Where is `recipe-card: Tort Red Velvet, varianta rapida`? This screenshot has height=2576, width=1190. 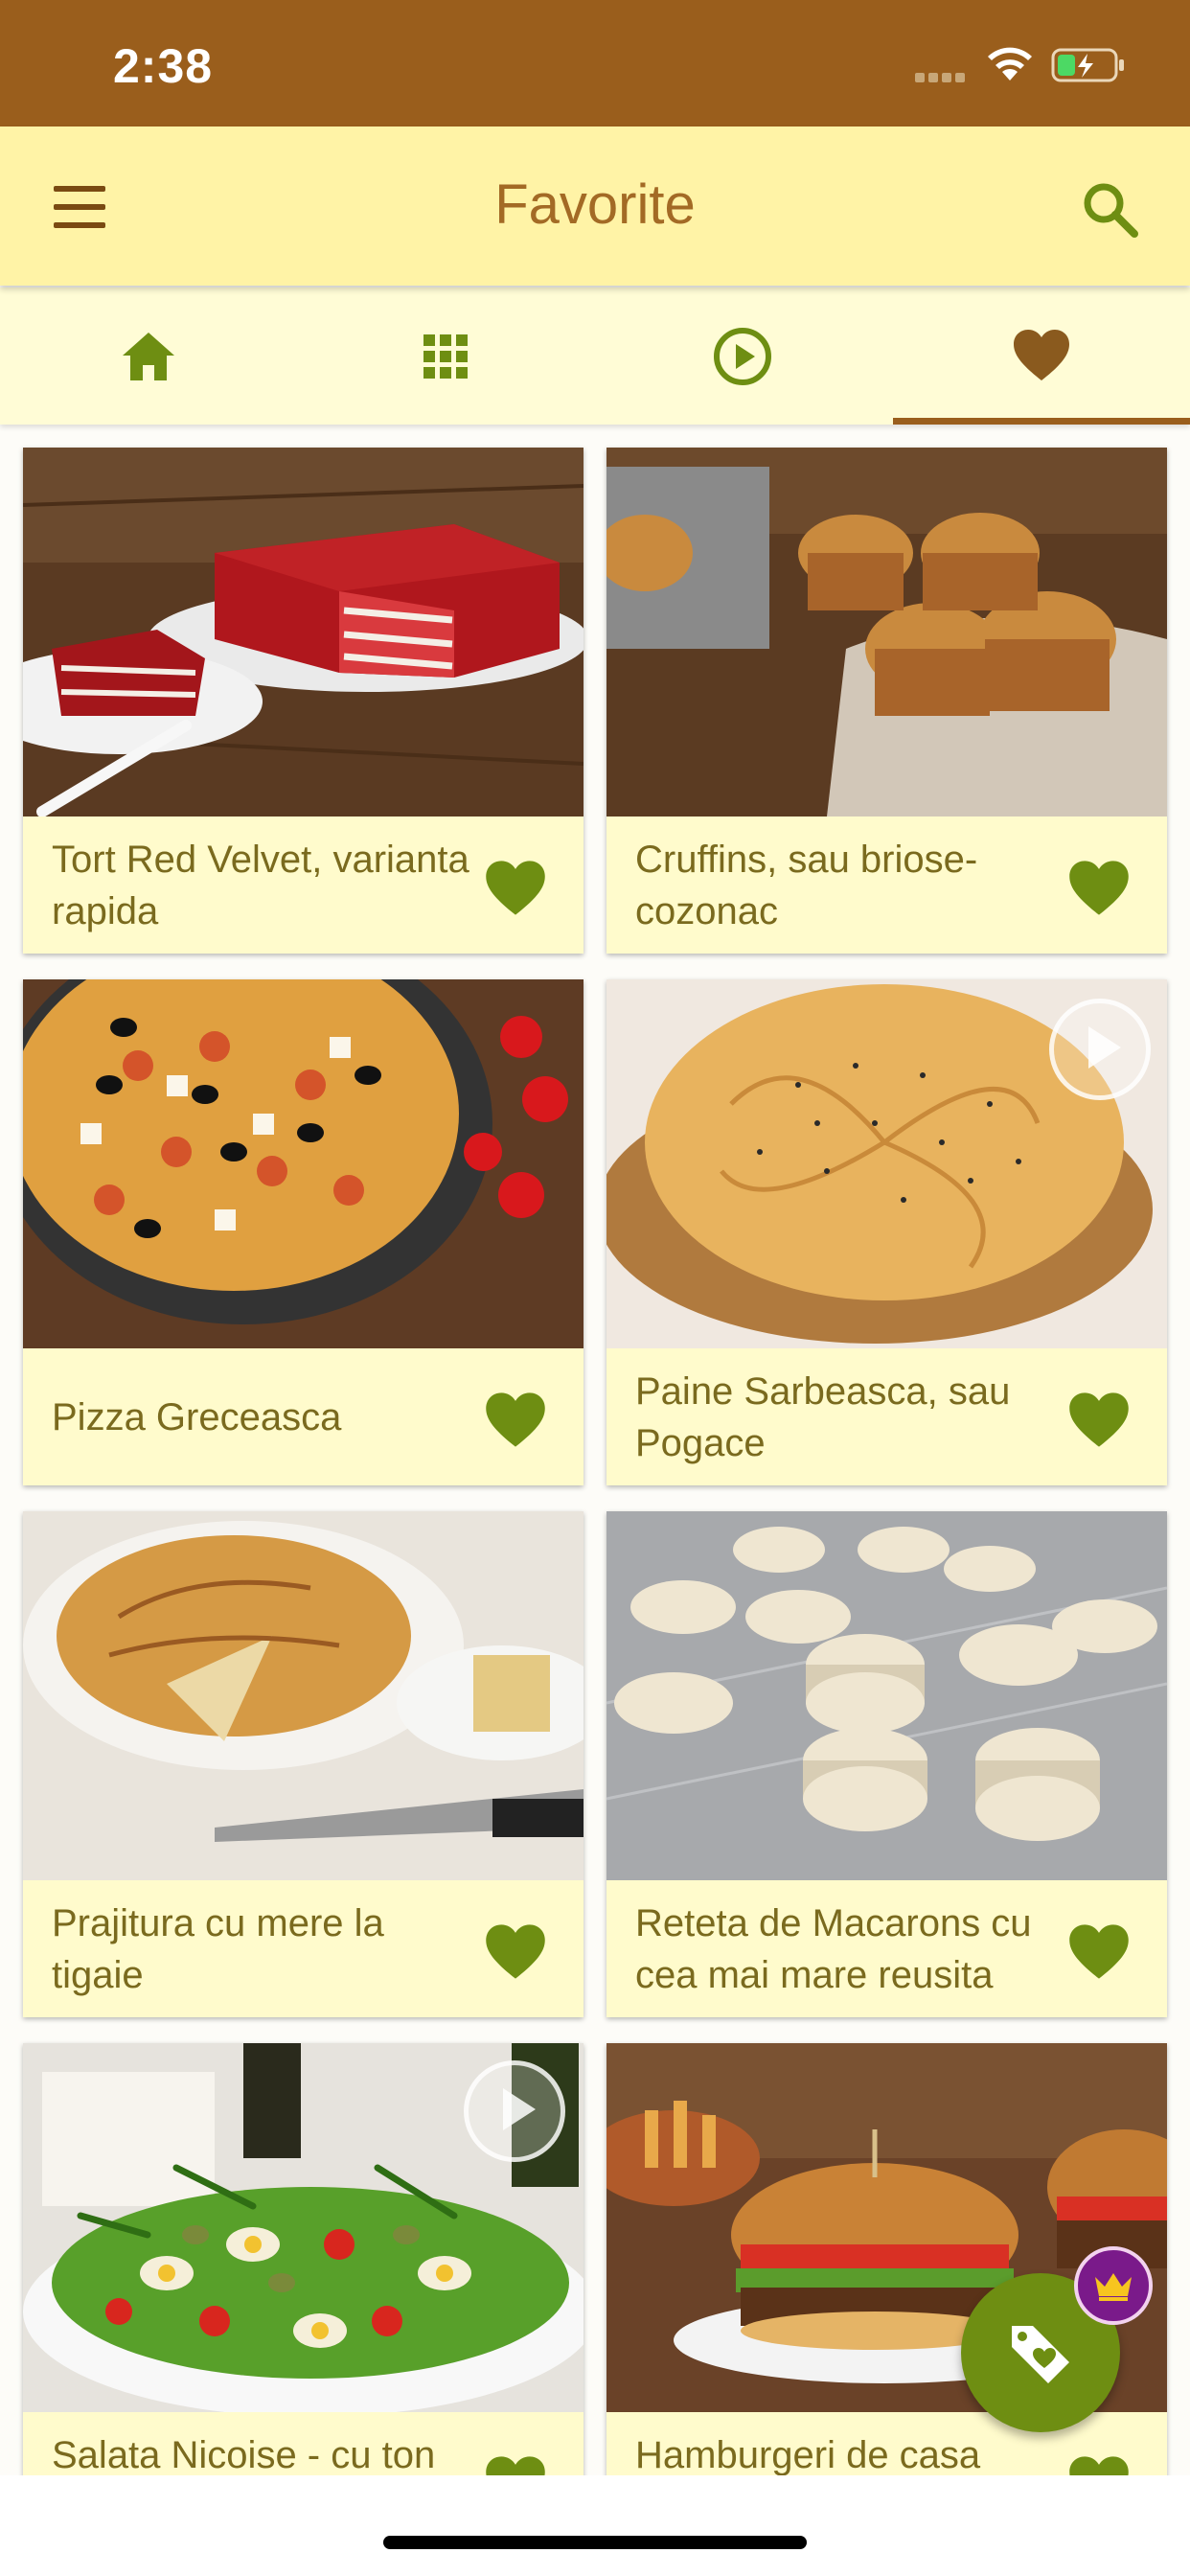 recipe-card: Tort Red Velvet, varianta rapida is located at coordinates (303, 701).